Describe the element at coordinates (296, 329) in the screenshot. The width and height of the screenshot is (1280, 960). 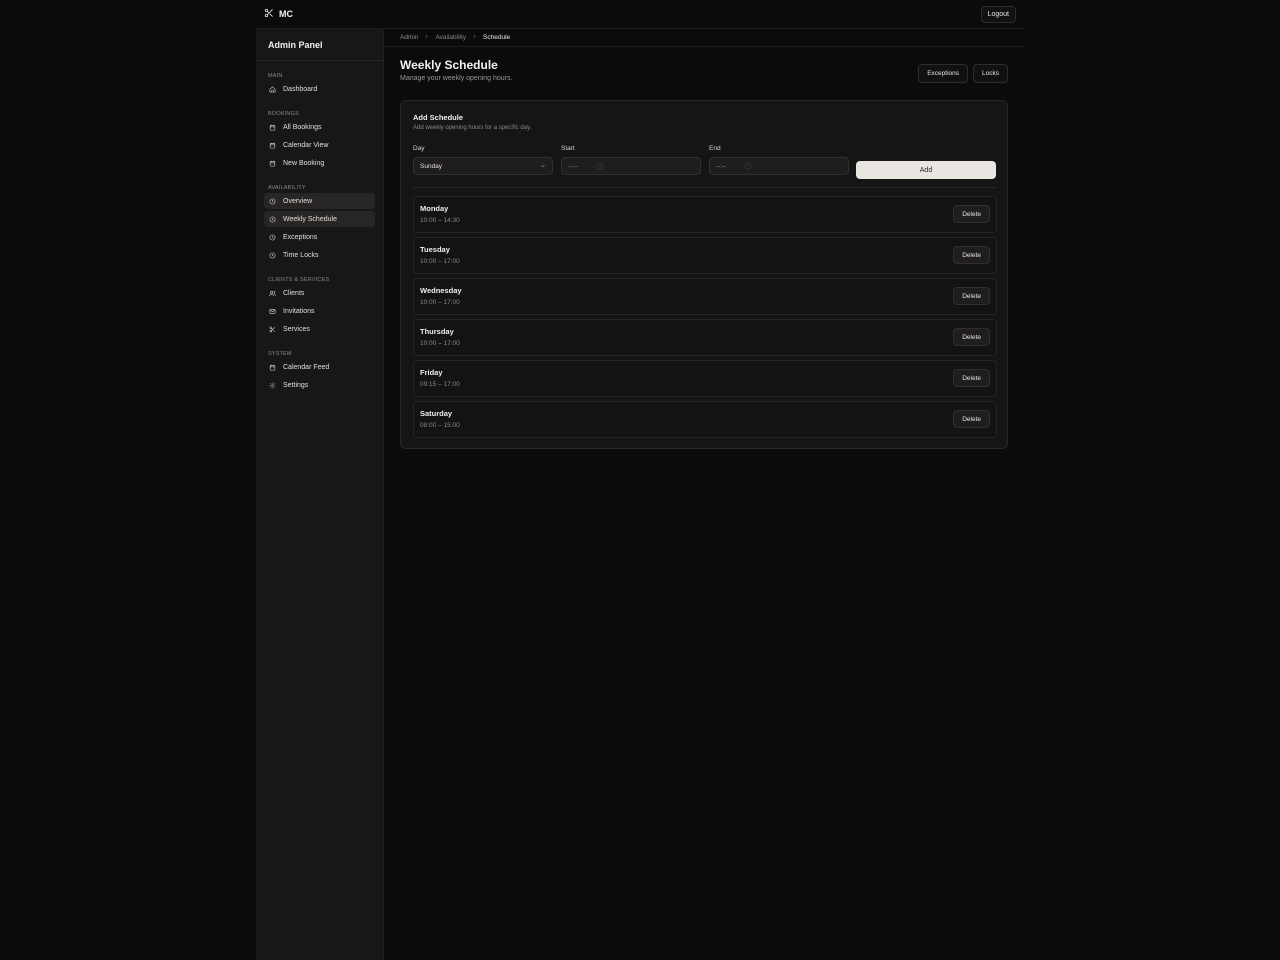
I see `sidebar-item-label: Services` at that location.